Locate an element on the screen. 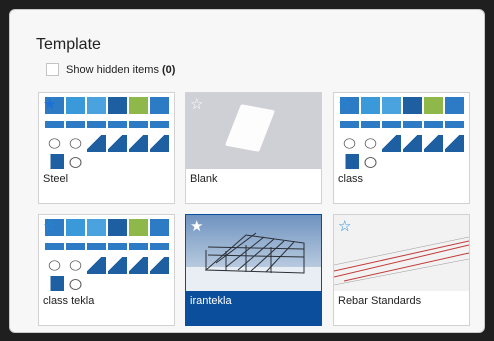 Image resolution: width=494 pixels, height=341 pixels. panel-title: Template is located at coordinates (68, 44).